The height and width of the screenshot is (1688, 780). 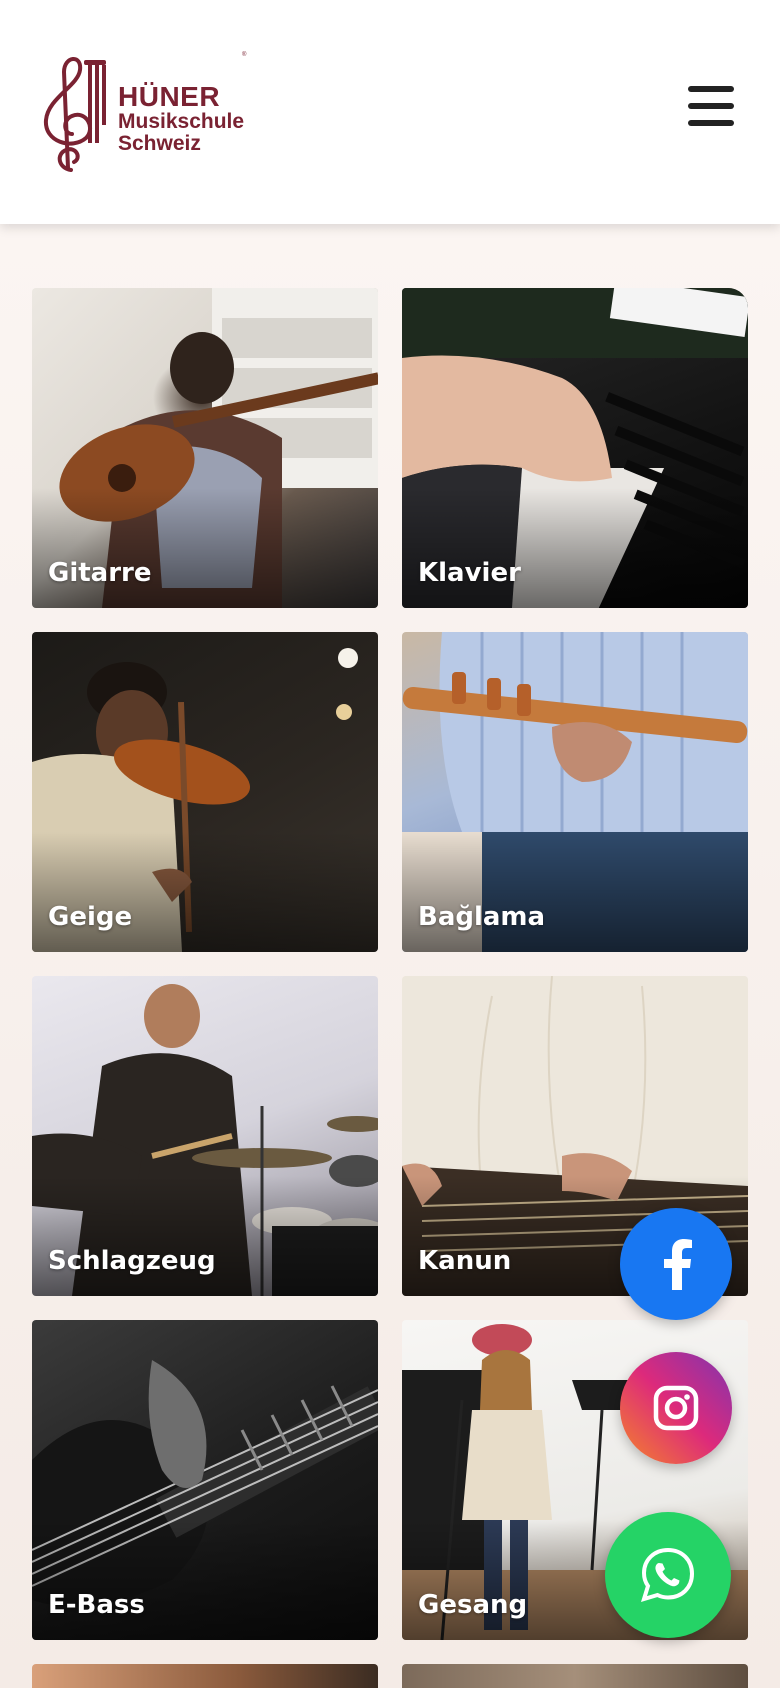 I want to click on instagram-icon, so click(x=676, y=1408).